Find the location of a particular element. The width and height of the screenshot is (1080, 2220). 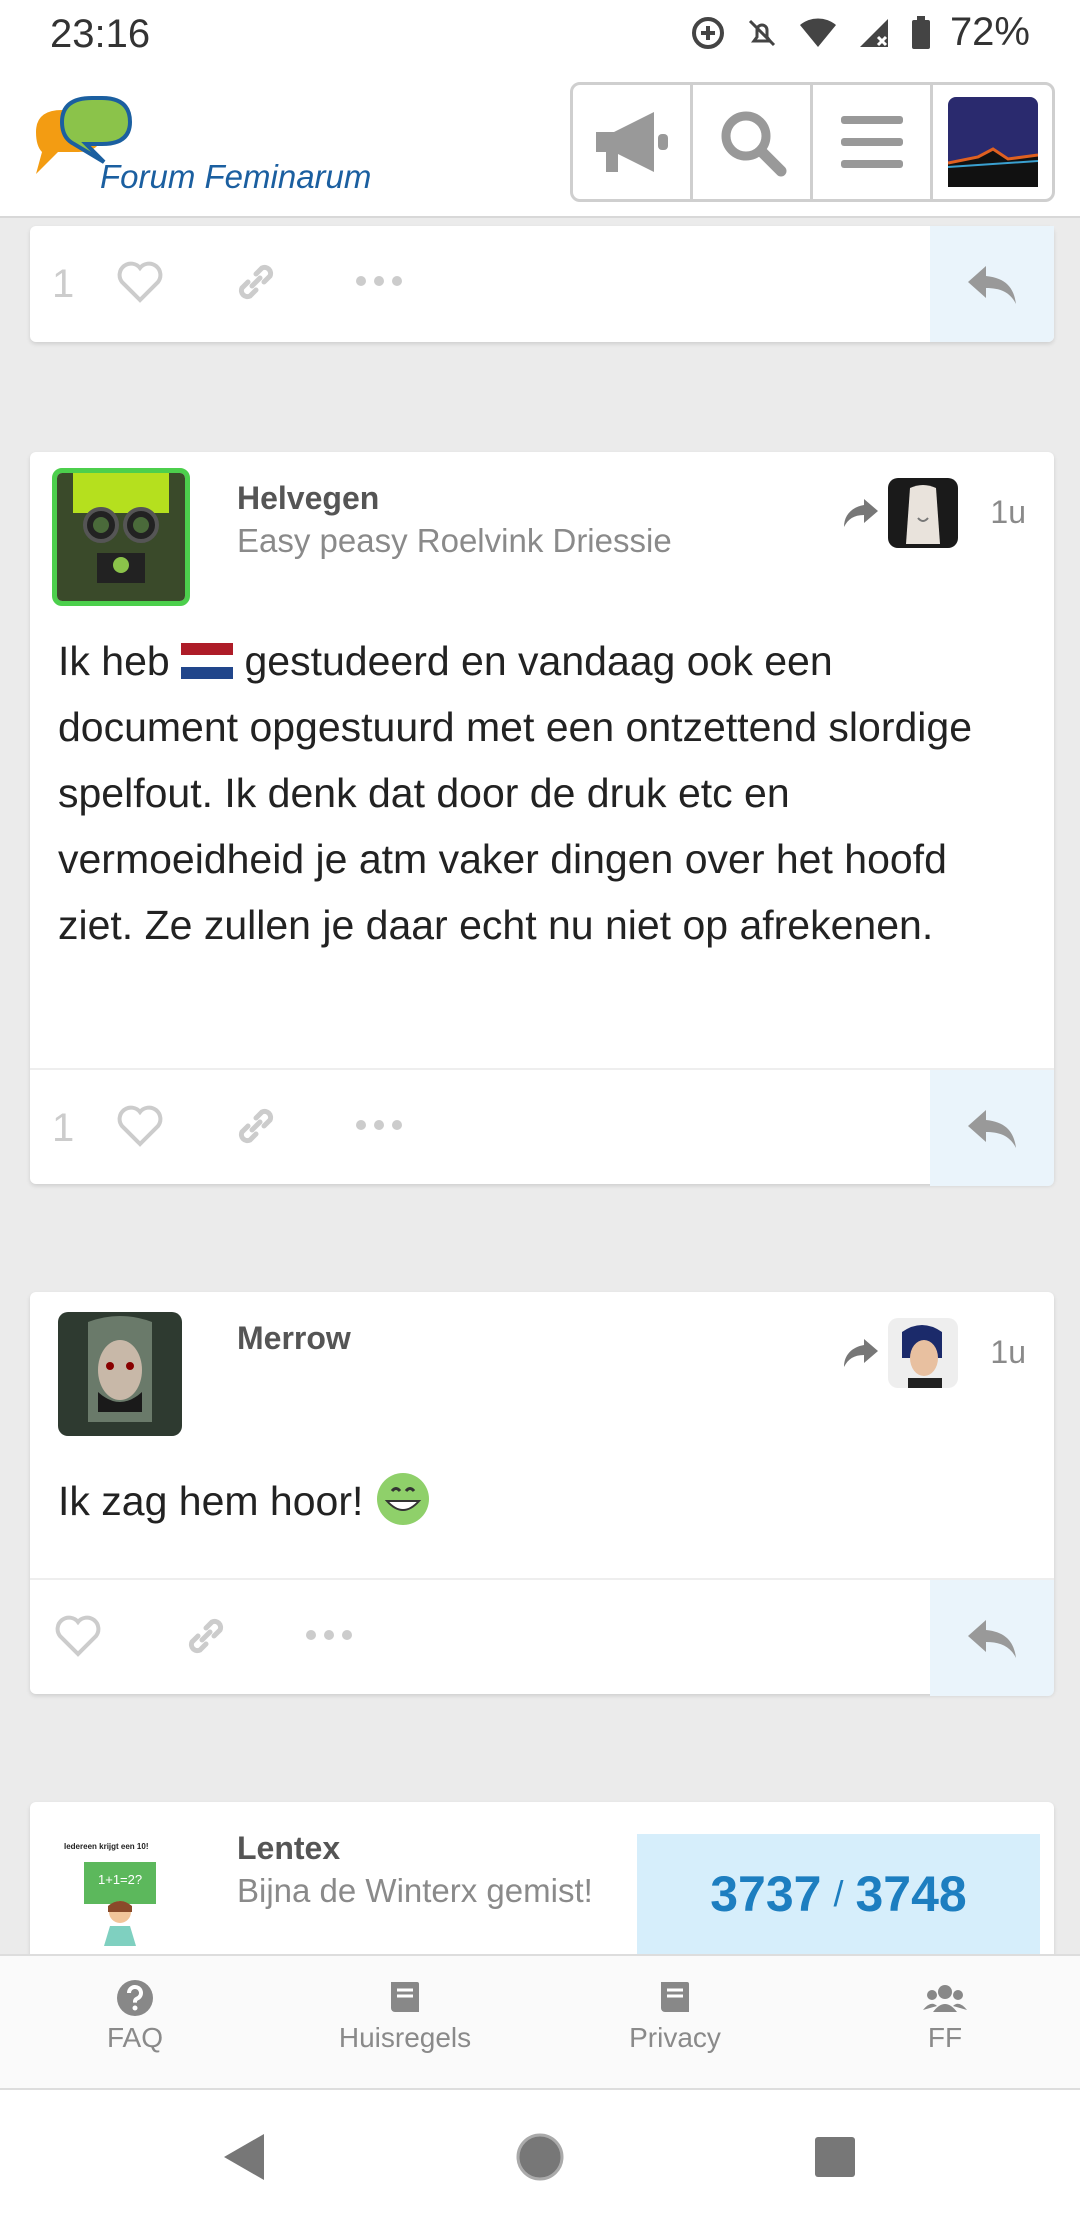

grin-emoji-icon is located at coordinates (402, 1499).